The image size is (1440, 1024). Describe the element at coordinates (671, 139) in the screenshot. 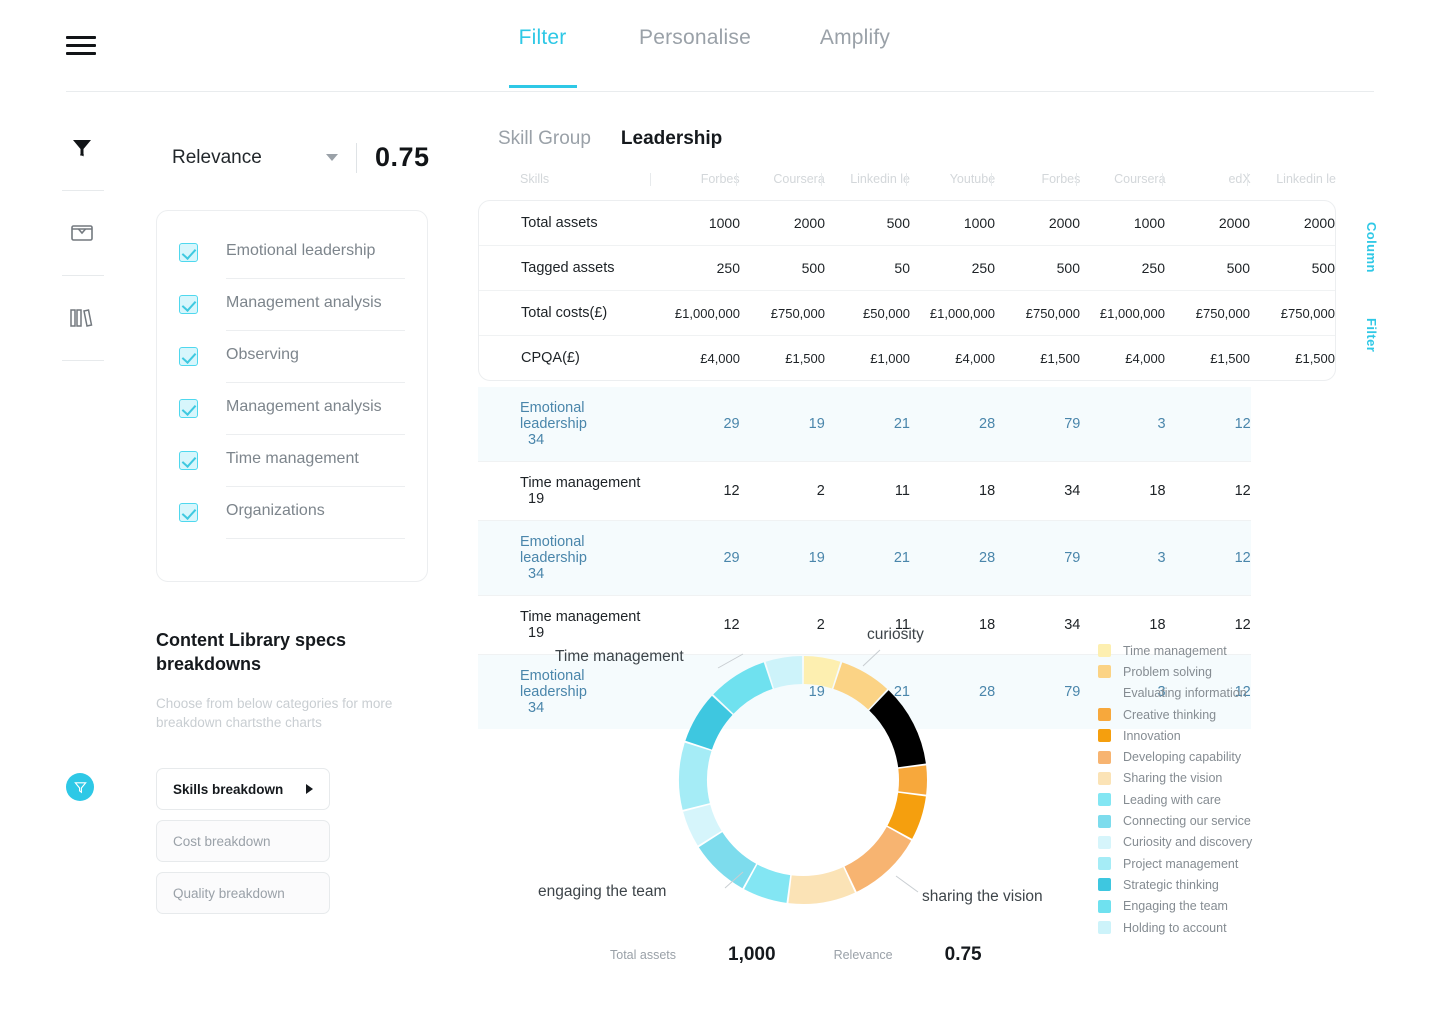

I see `skill-group-value: Leadership` at that location.